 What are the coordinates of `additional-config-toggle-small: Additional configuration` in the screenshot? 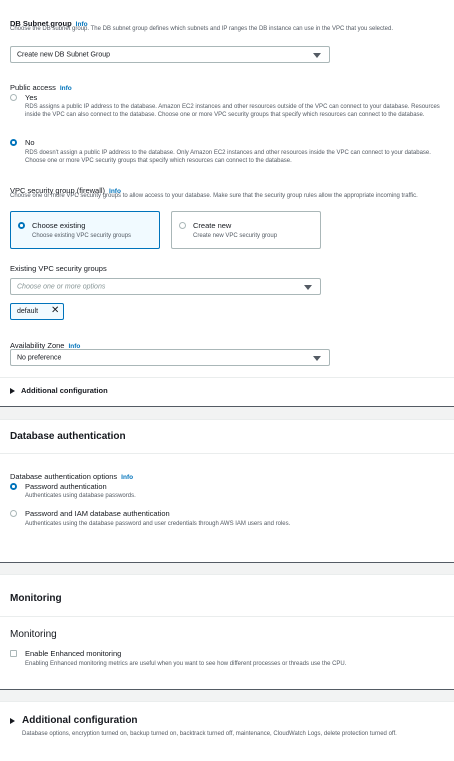 It's located at (59, 390).